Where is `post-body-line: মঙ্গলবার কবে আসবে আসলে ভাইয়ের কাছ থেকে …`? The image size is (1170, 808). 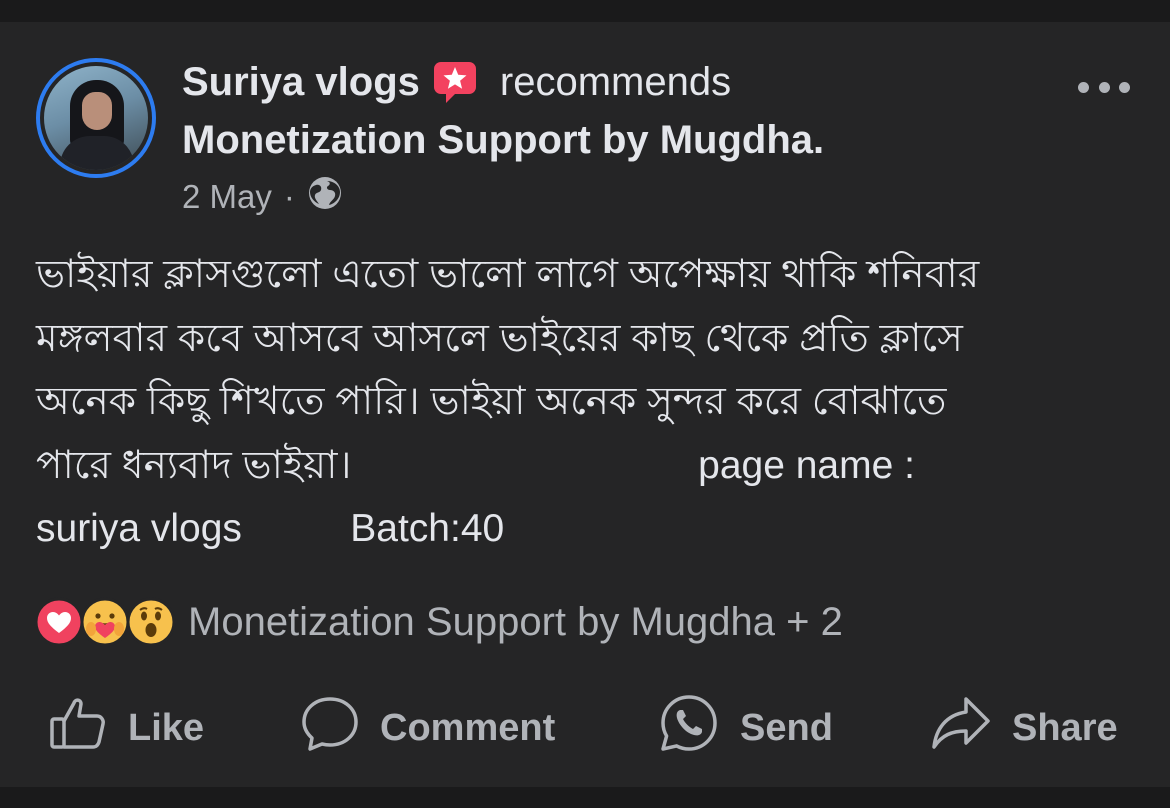 post-body-line: মঙ্গলবার কবে আসবে আসলে ভাইয়ের কাছ থেকে … is located at coordinates (499, 338).